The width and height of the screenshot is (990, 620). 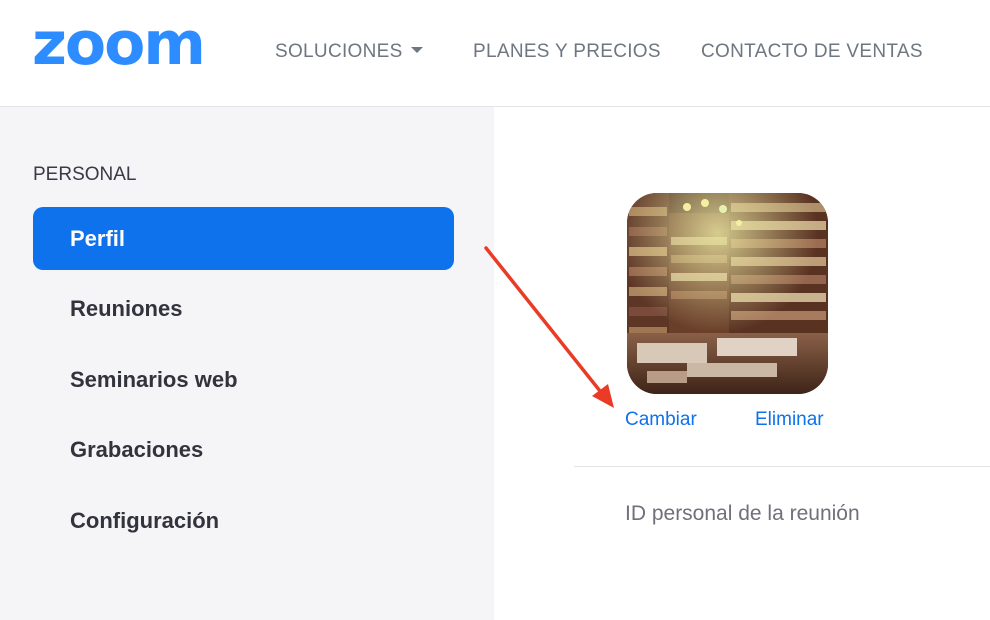 What do you see at coordinates (661, 420) in the screenshot?
I see `change-photo-link: Cambiar` at bounding box center [661, 420].